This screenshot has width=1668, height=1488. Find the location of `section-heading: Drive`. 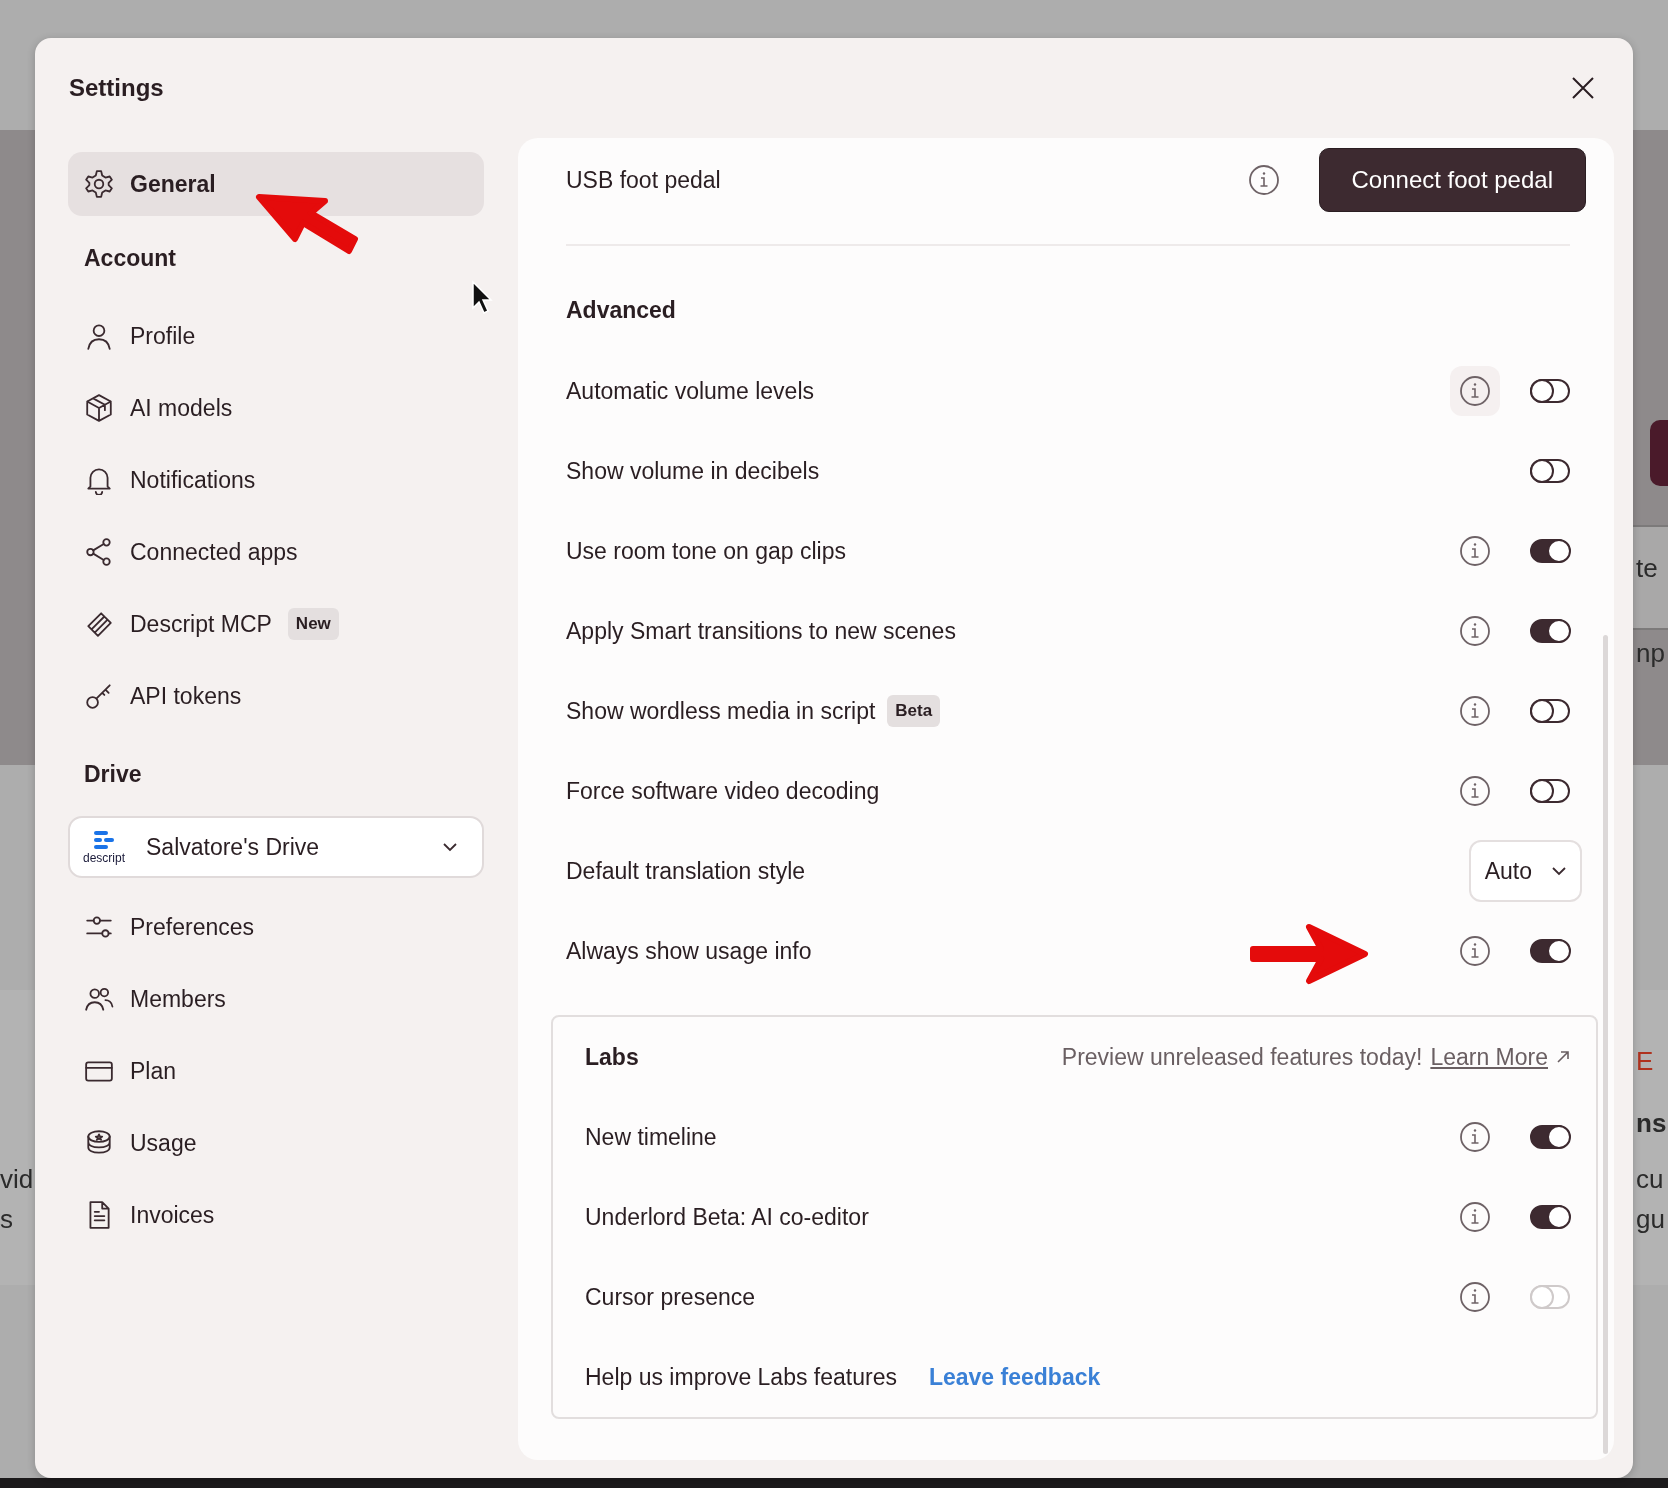

section-heading: Drive is located at coordinates (113, 774).